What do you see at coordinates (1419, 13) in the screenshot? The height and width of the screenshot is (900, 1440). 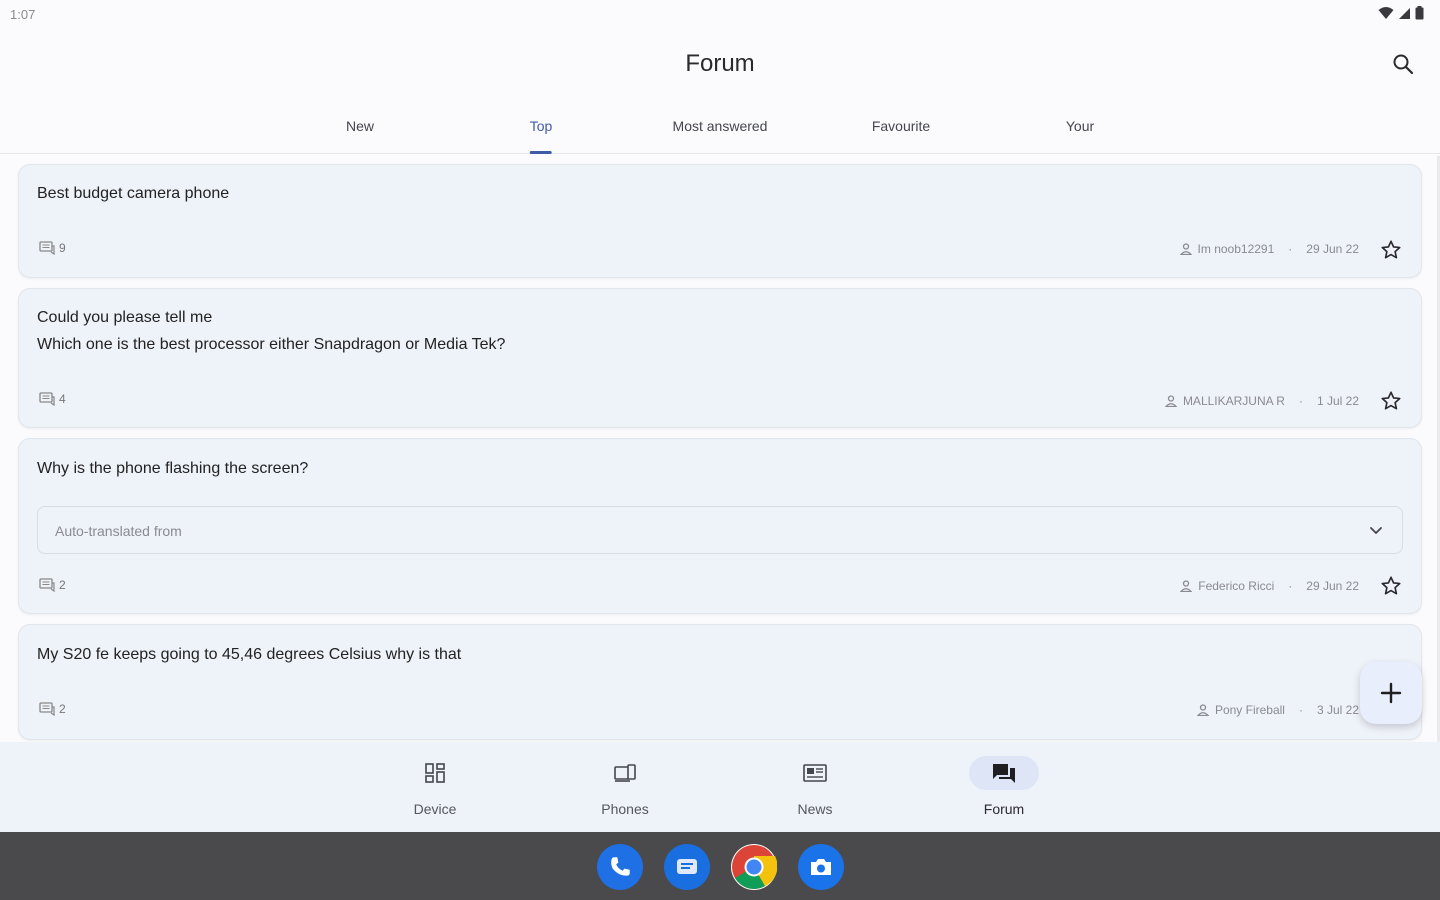 I see `battery-icon` at bounding box center [1419, 13].